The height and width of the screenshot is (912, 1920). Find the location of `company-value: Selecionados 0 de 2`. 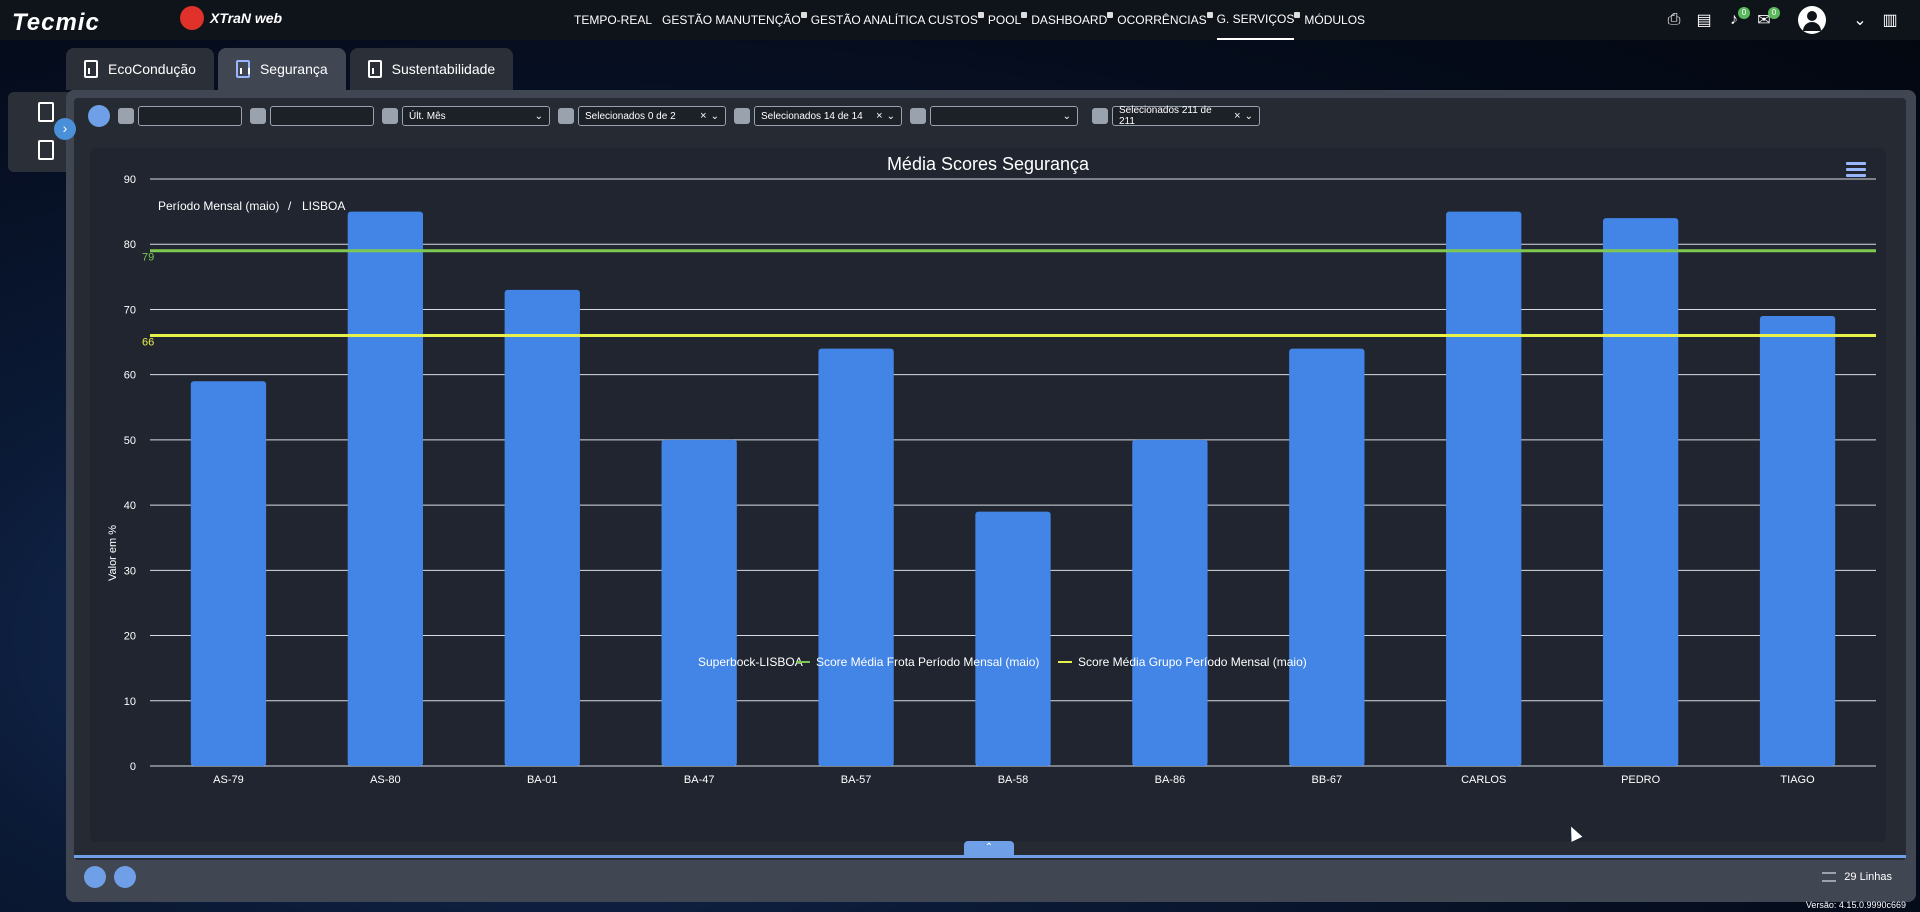

company-value: Selecionados 0 de 2 is located at coordinates (630, 116).